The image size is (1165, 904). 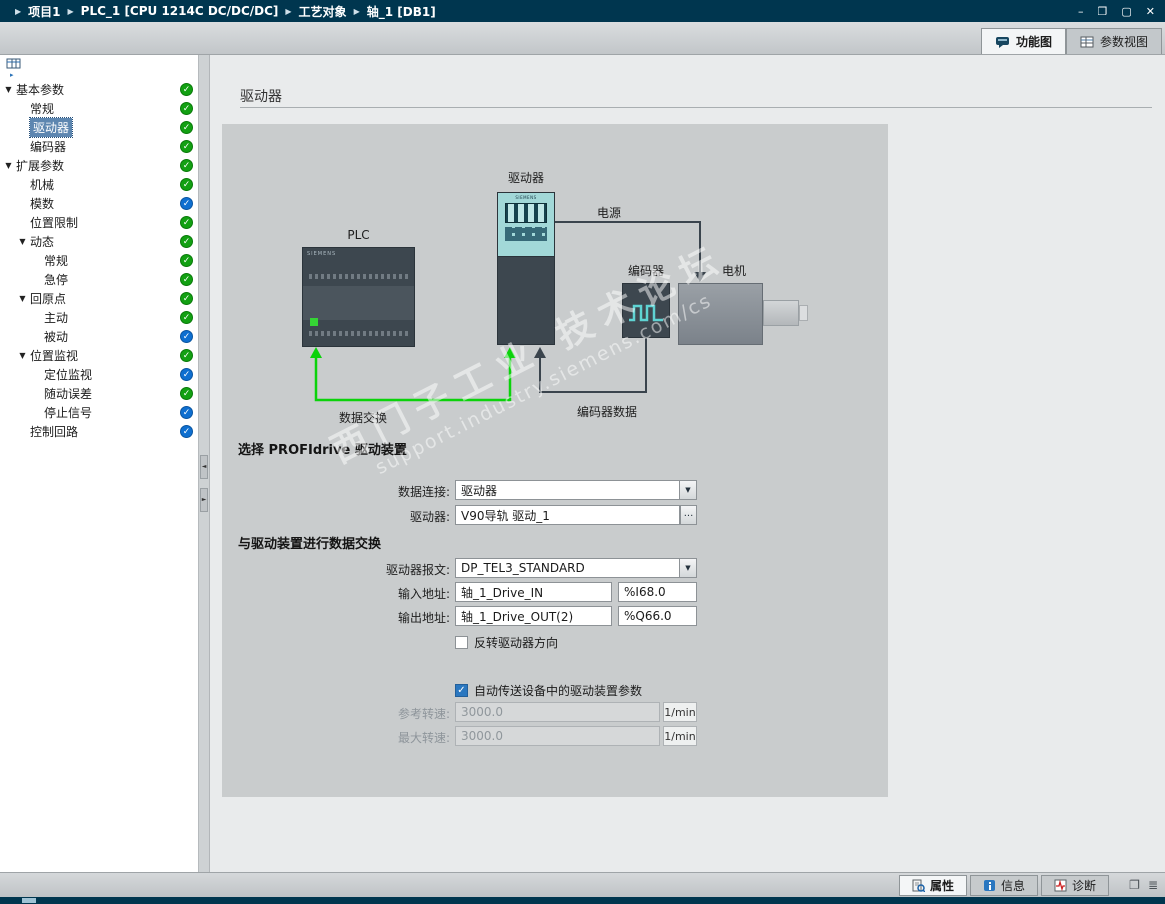 What do you see at coordinates (1126, 11) in the screenshot?
I see `maximize-button-icon: ▢` at bounding box center [1126, 11].